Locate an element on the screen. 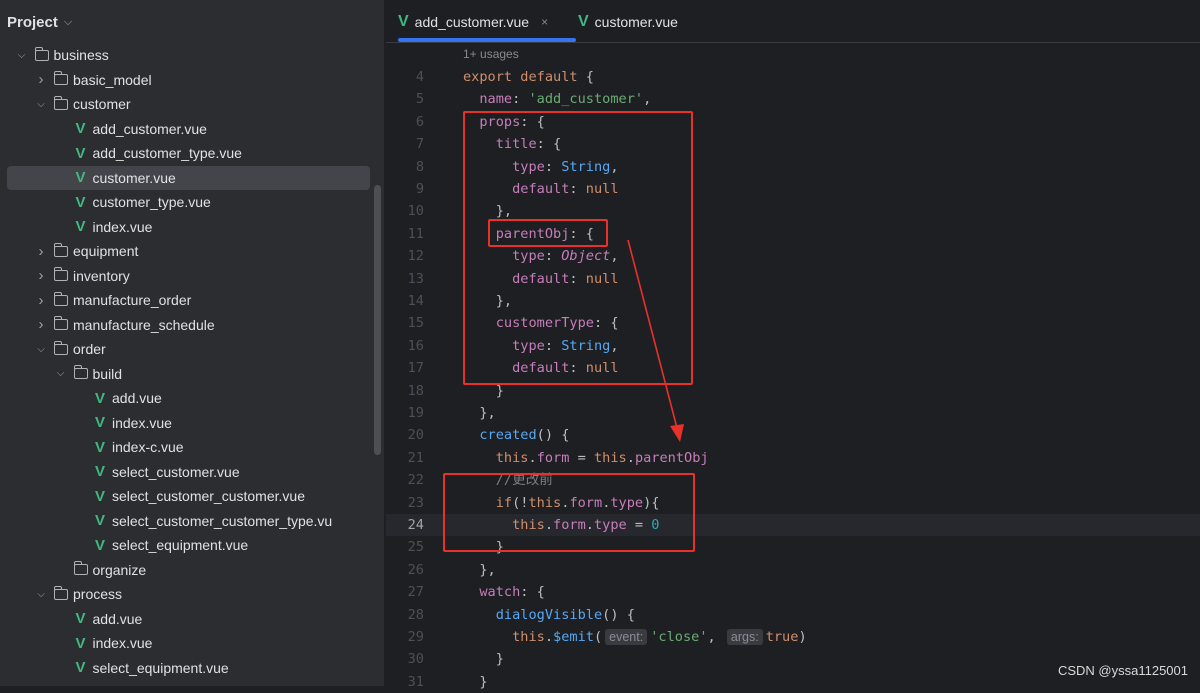 The height and width of the screenshot is (693, 1200). annotation-arrow is located at coordinates (655, 340).